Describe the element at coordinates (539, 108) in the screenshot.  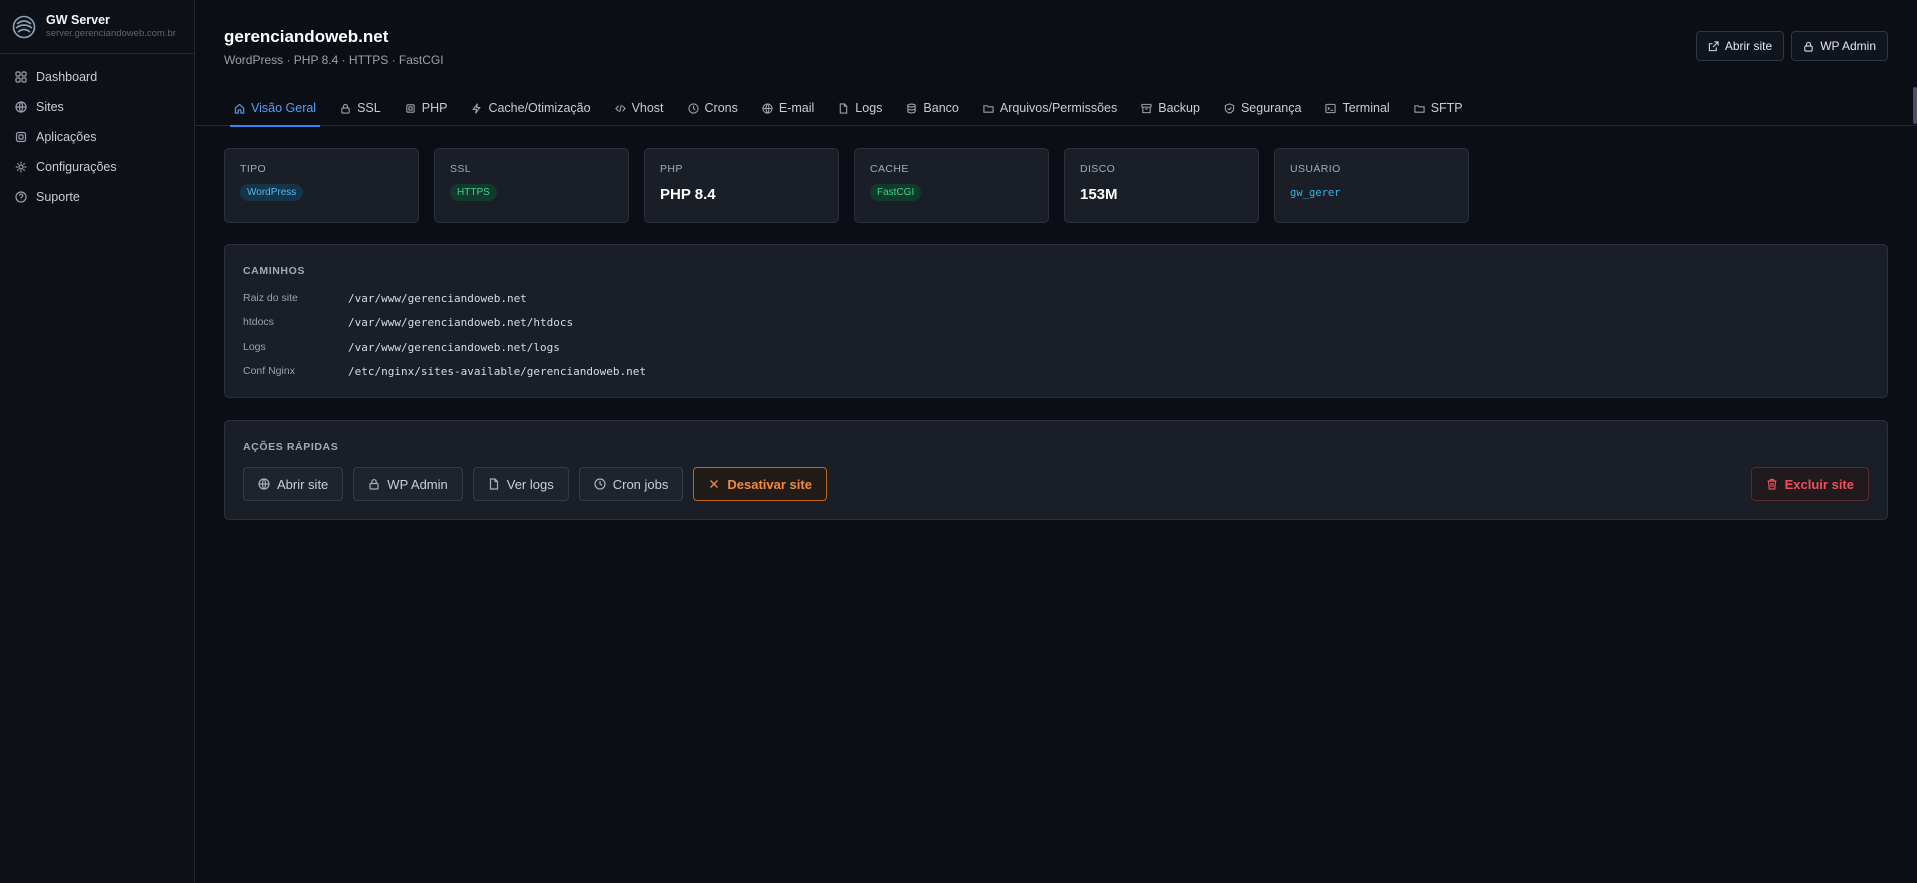
I see `tab-label: Cache/Otimização` at that location.